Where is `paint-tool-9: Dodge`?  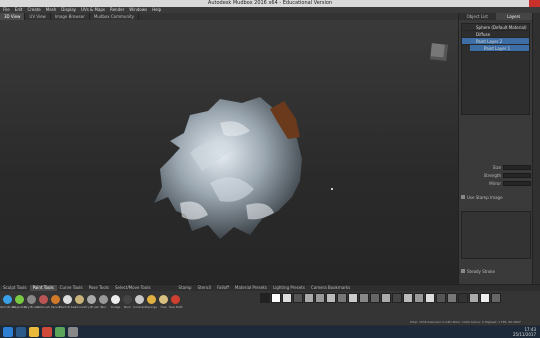 paint-tool-9: Dodge is located at coordinates (115, 302).